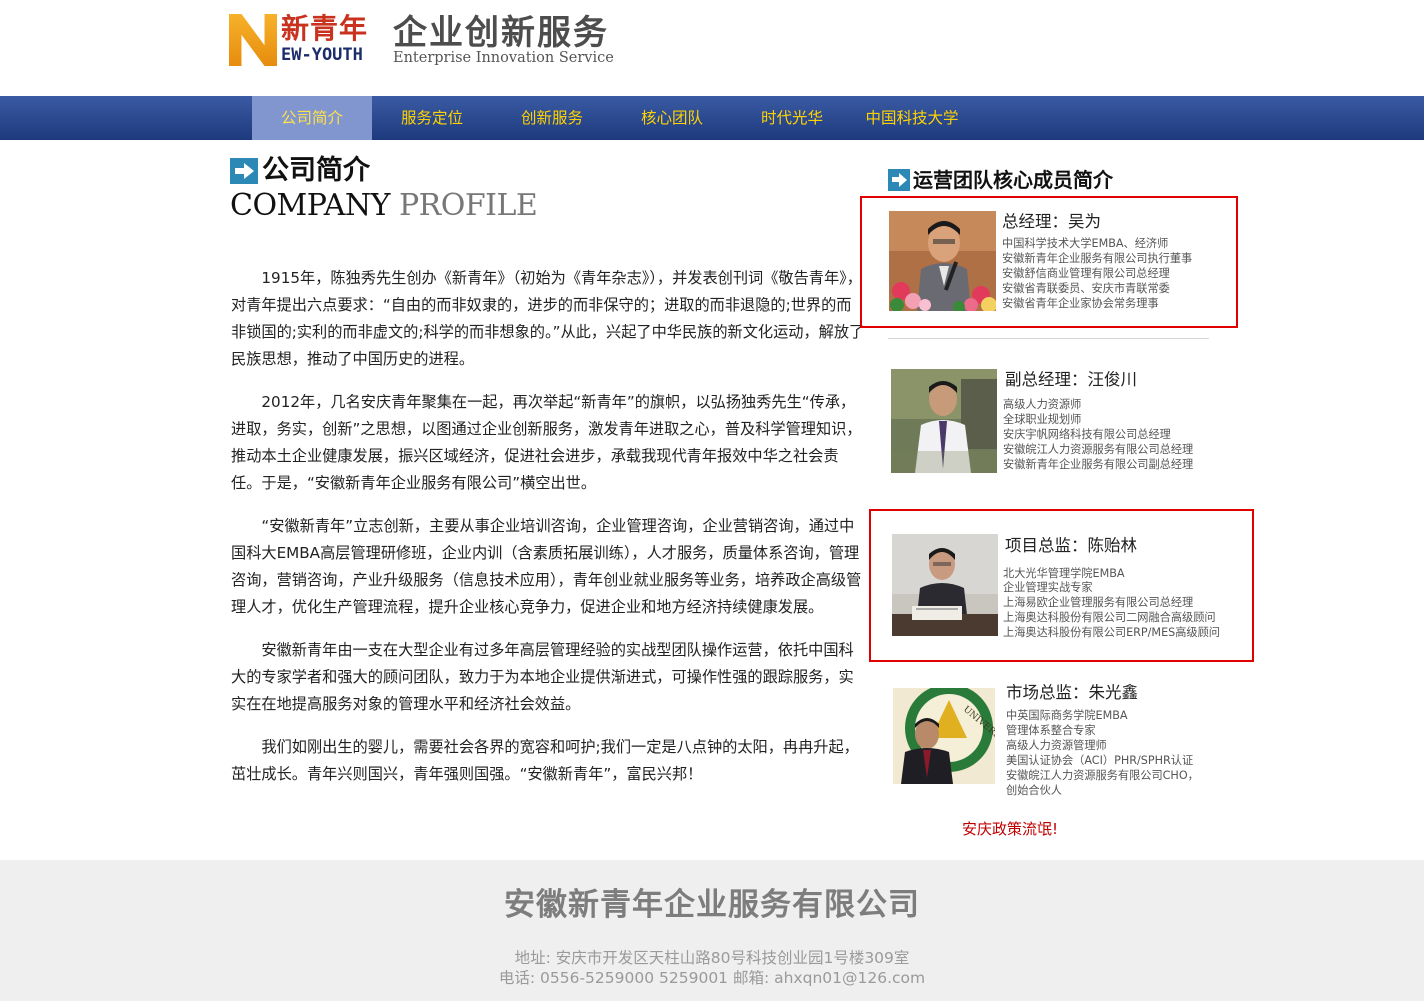  Describe the element at coordinates (672, 118) in the screenshot. I see `nav-item-core-team: 核心团队` at that location.